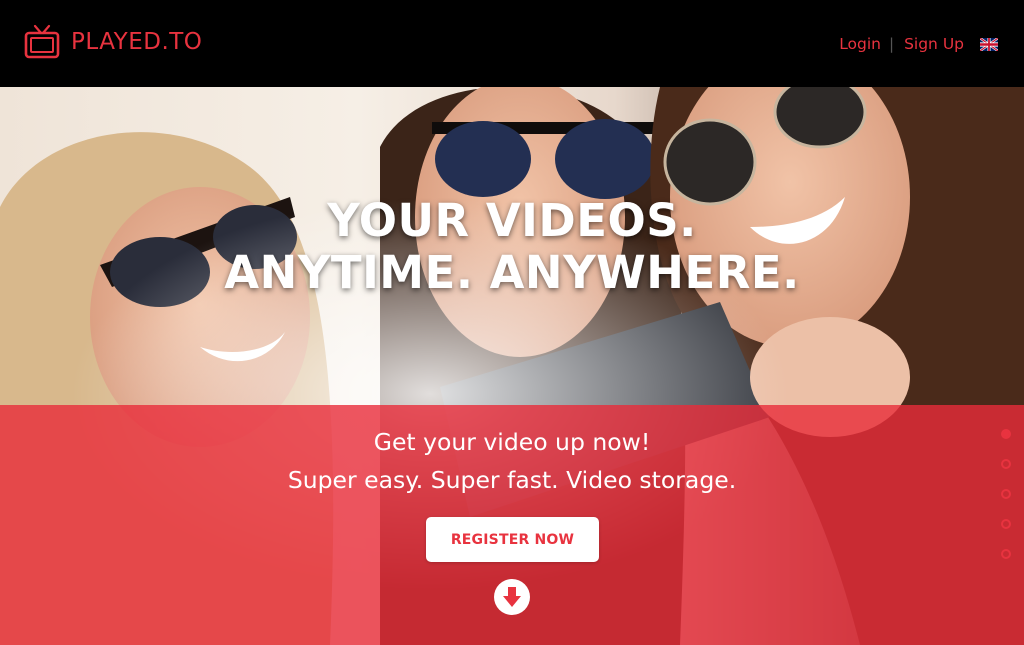 The image size is (1024, 645). I want to click on signup-link: Sign Up, so click(934, 44).